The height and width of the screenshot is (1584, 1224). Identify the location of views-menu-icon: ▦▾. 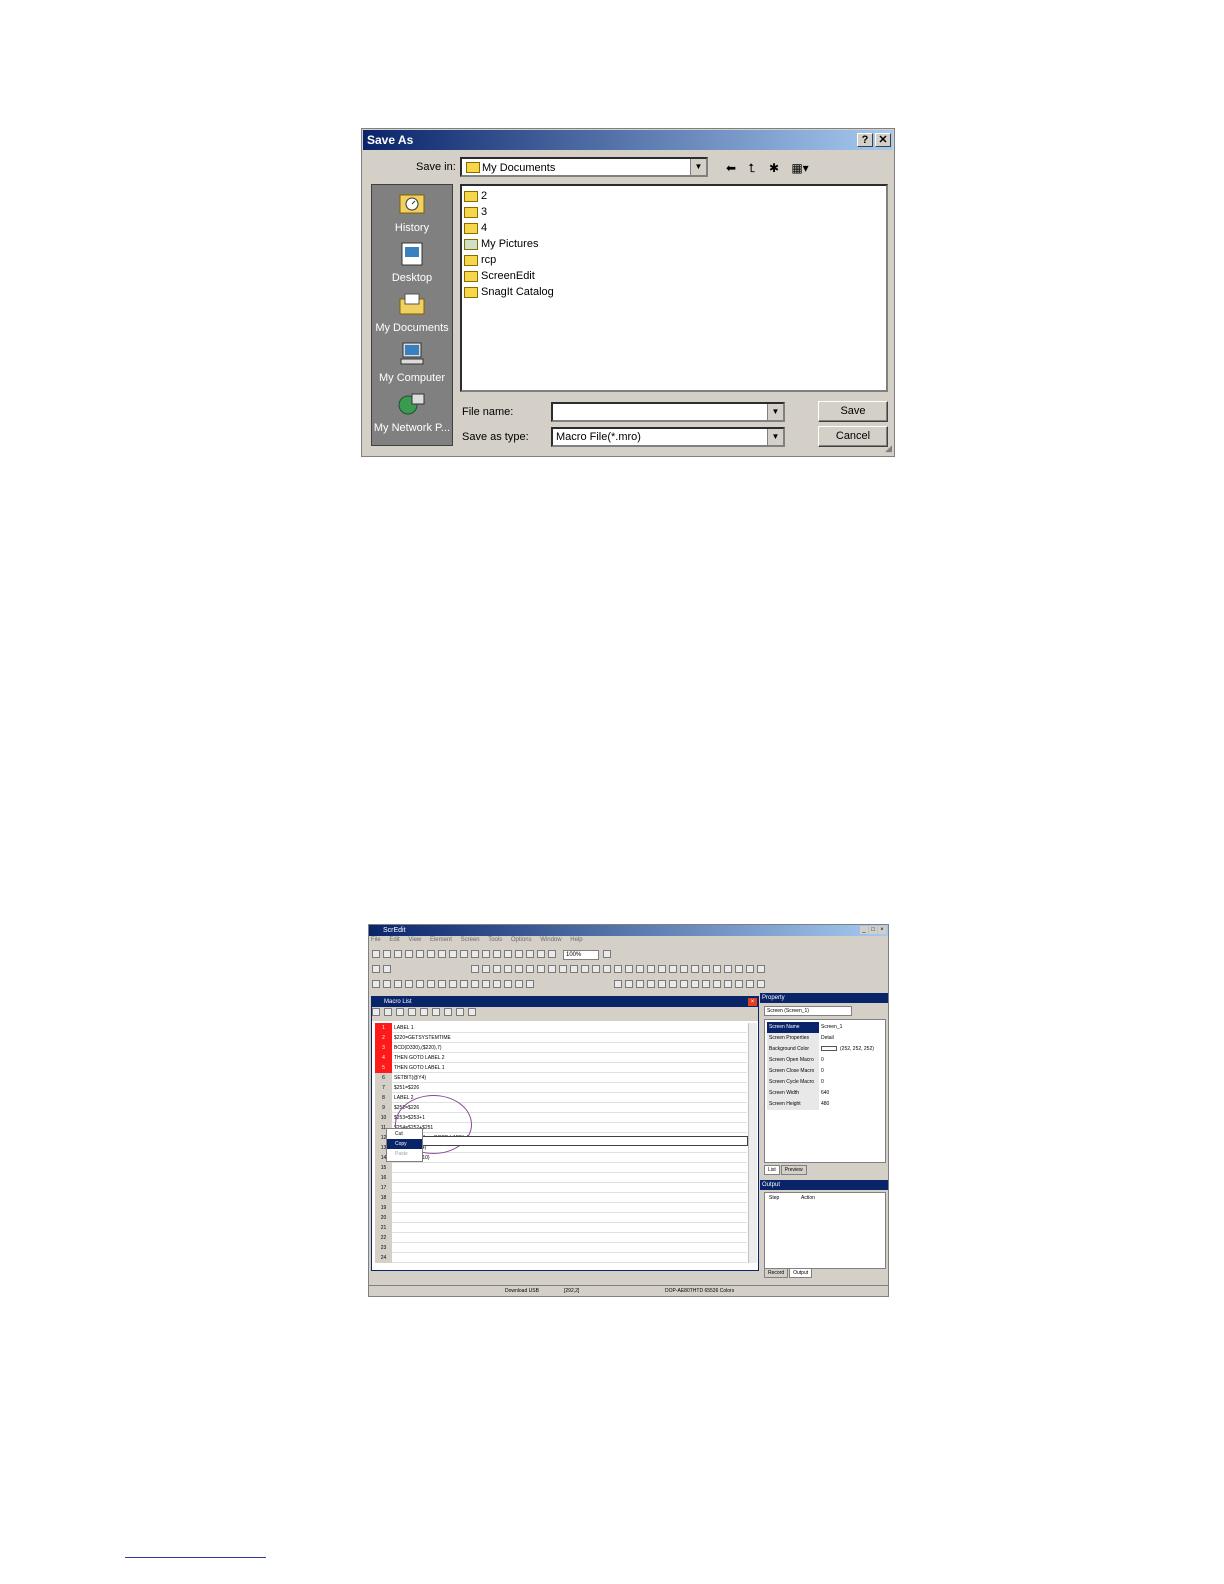
(800, 168).